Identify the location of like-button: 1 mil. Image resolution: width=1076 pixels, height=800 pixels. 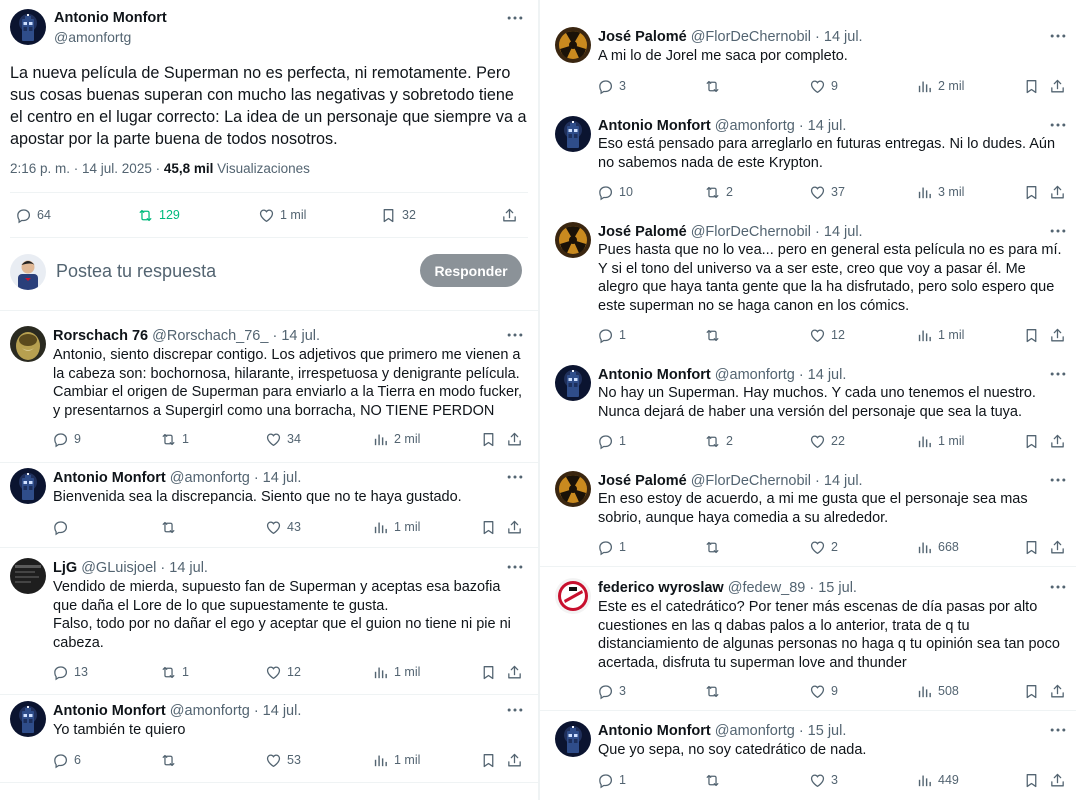
(282, 215).